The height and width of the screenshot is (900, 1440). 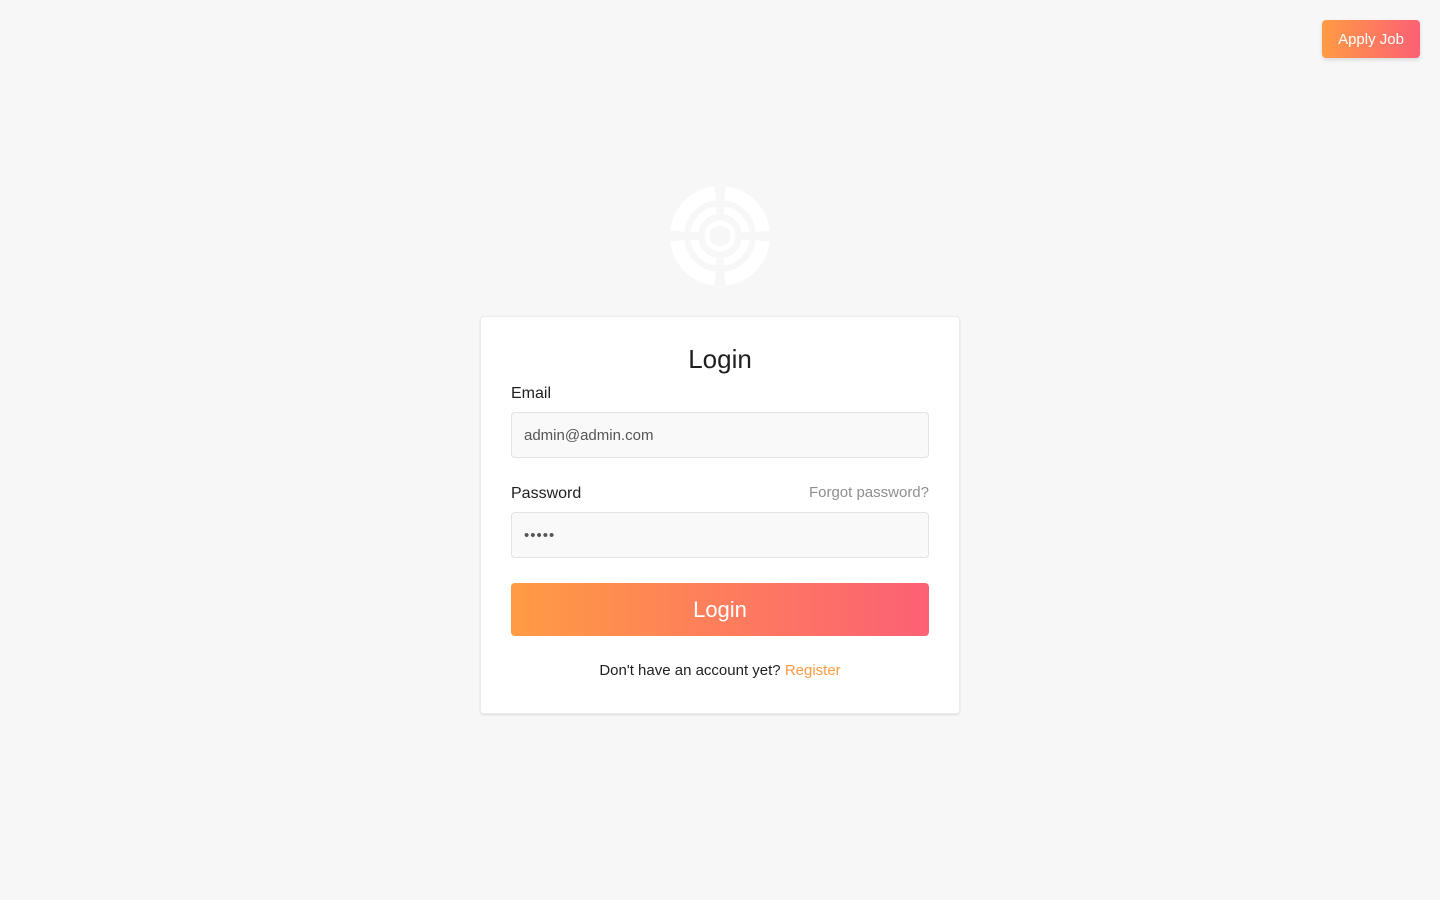 What do you see at coordinates (720, 609) in the screenshot?
I see `login-button: Login` at bounding box center [720, 609].